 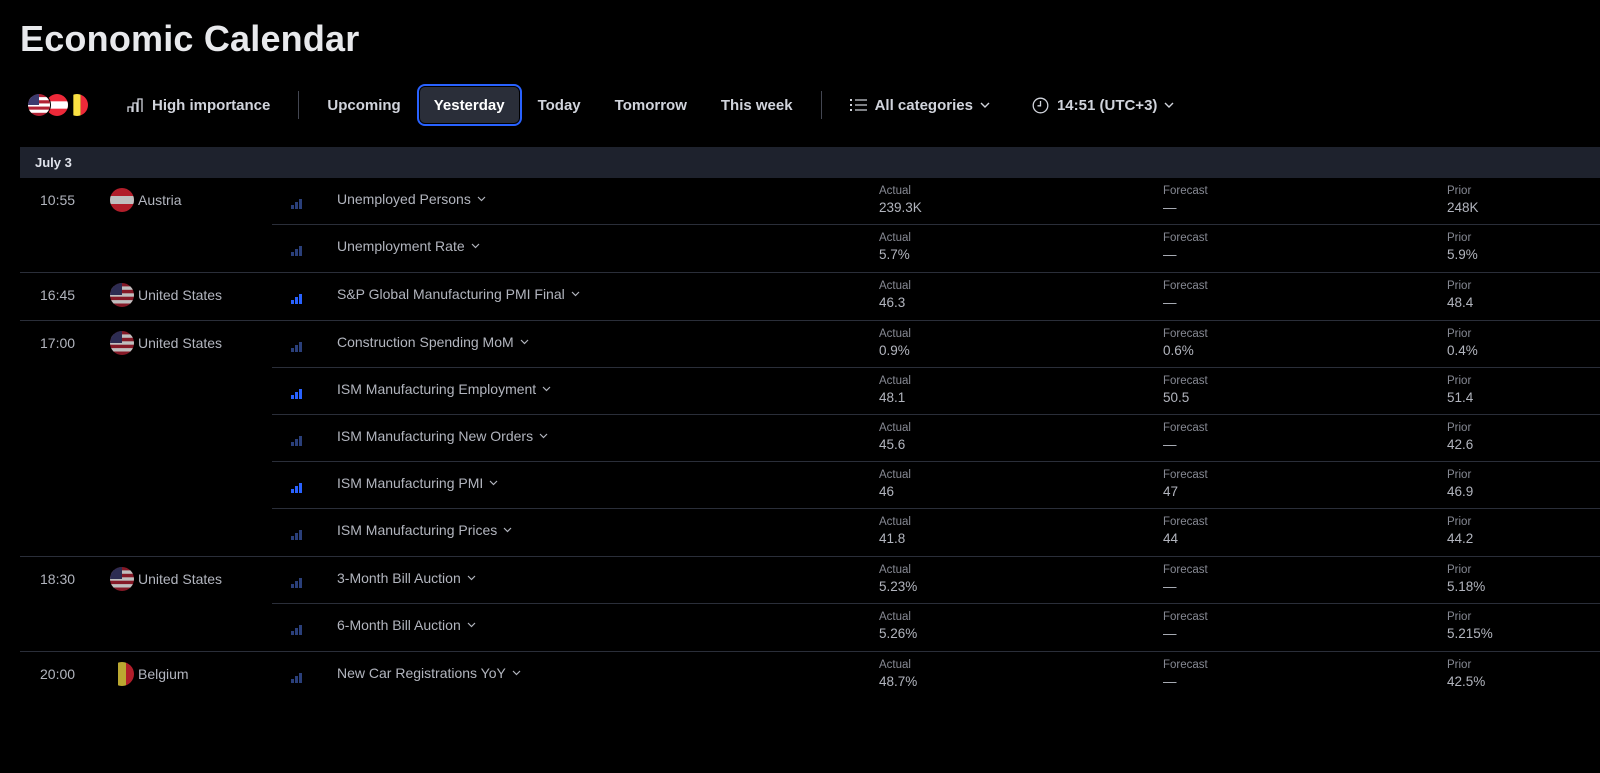 I want to click on event-name-text: 3-Month Bill Auction, so click(x=399, y=578).